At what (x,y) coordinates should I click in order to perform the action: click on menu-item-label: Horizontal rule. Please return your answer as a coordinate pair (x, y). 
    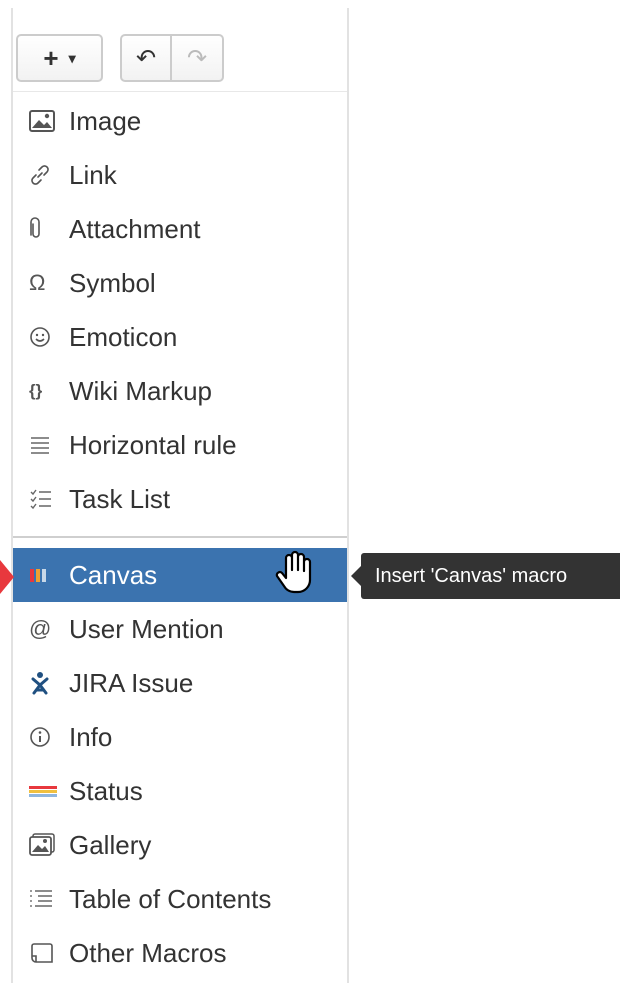
    Looking at the image, I should click on (153, 444).